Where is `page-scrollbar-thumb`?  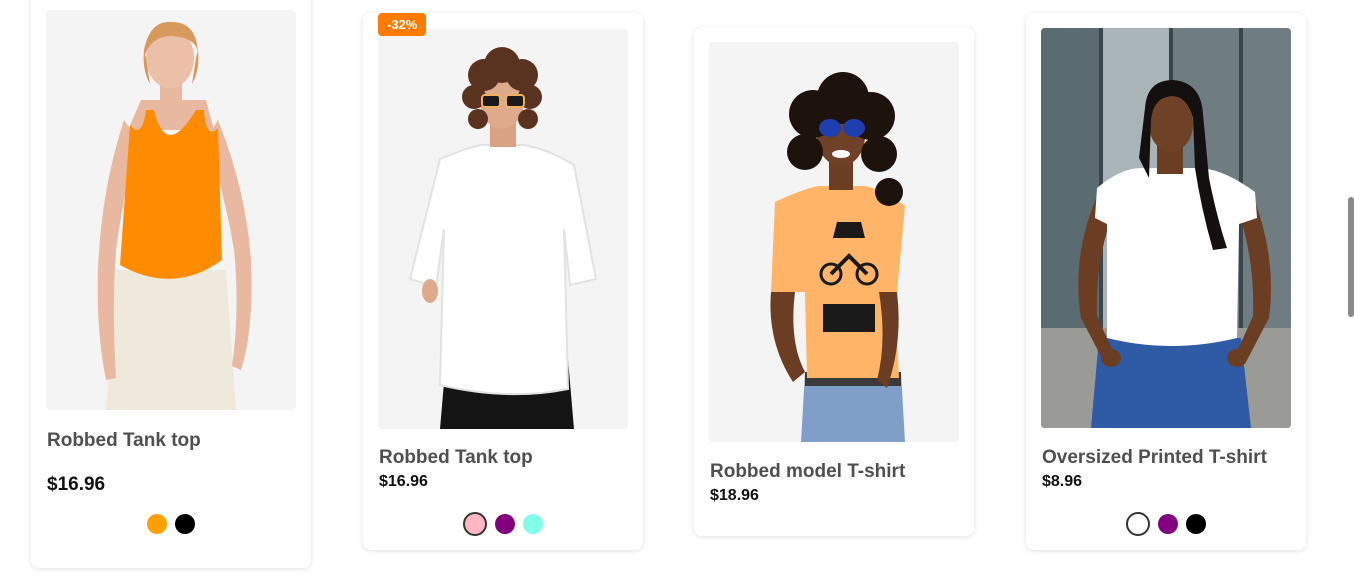
page-scrollbar-thumb is located at coordinates (1351, 257).